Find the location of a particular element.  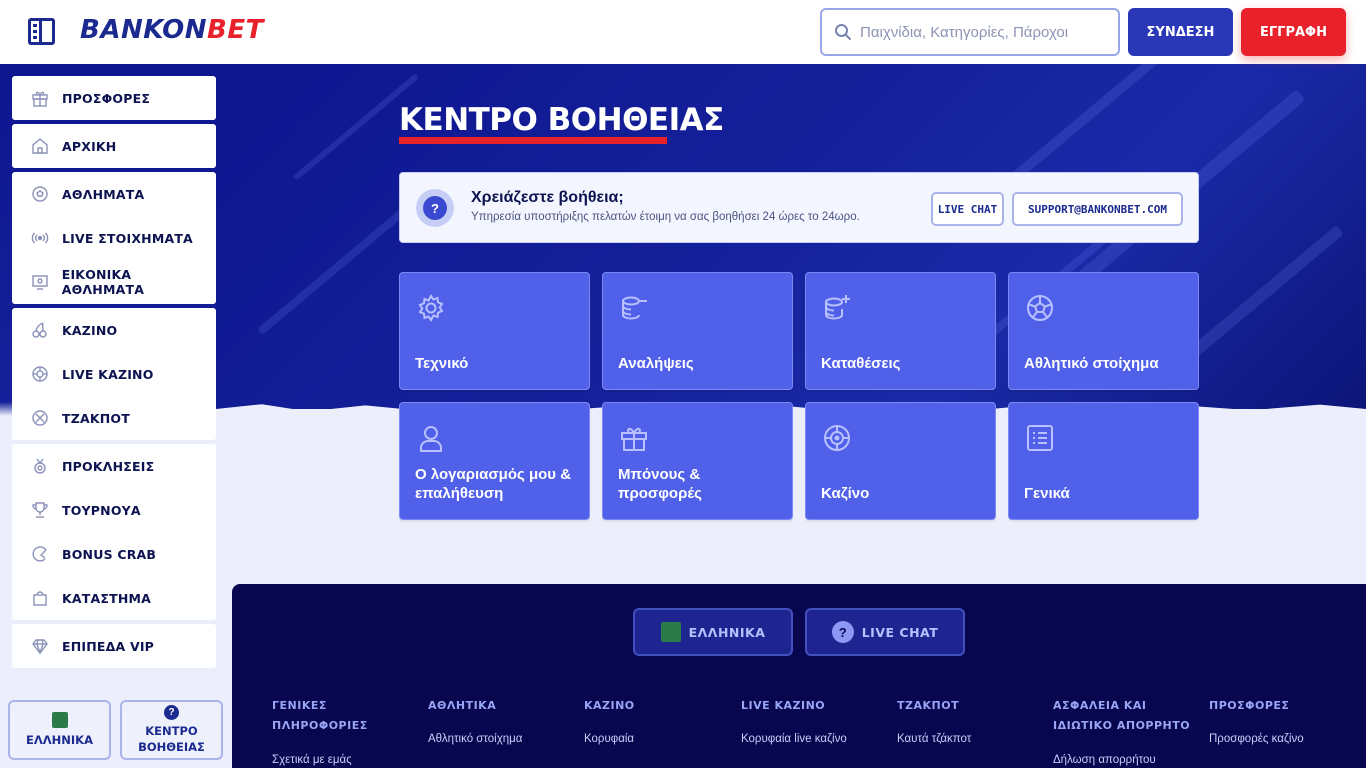

category-tile-technical: Τεχνικό is located at coordinates (494, 331).